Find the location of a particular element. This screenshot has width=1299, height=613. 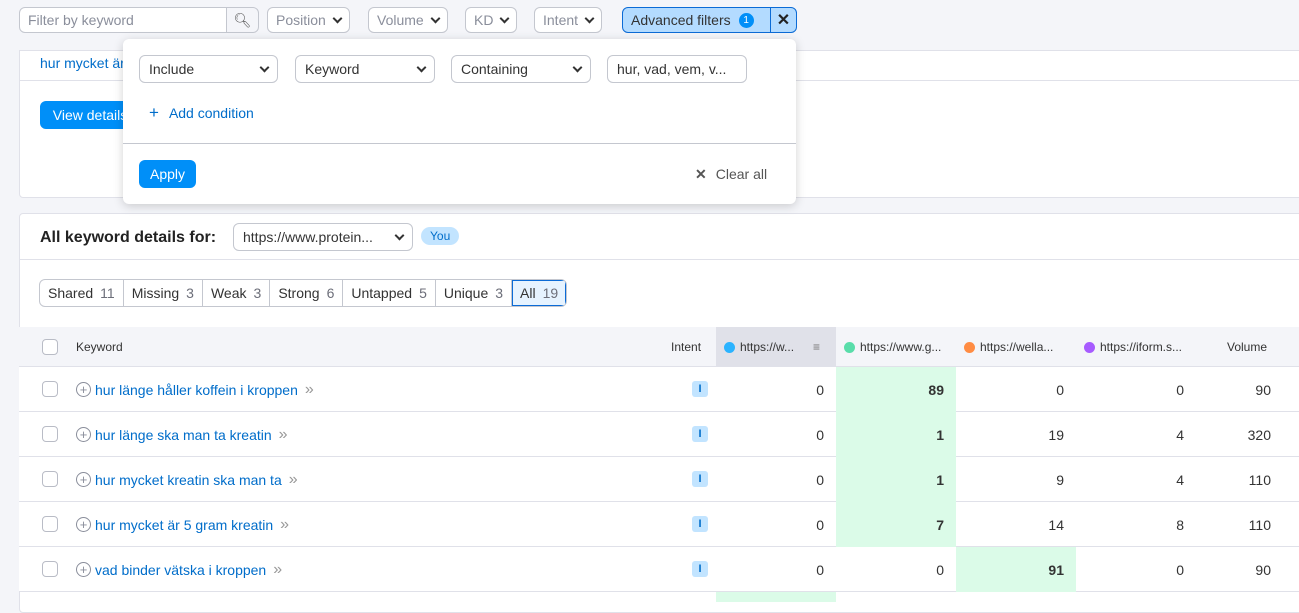

volume-cell: 90 is located at coordinates (1263, 569).